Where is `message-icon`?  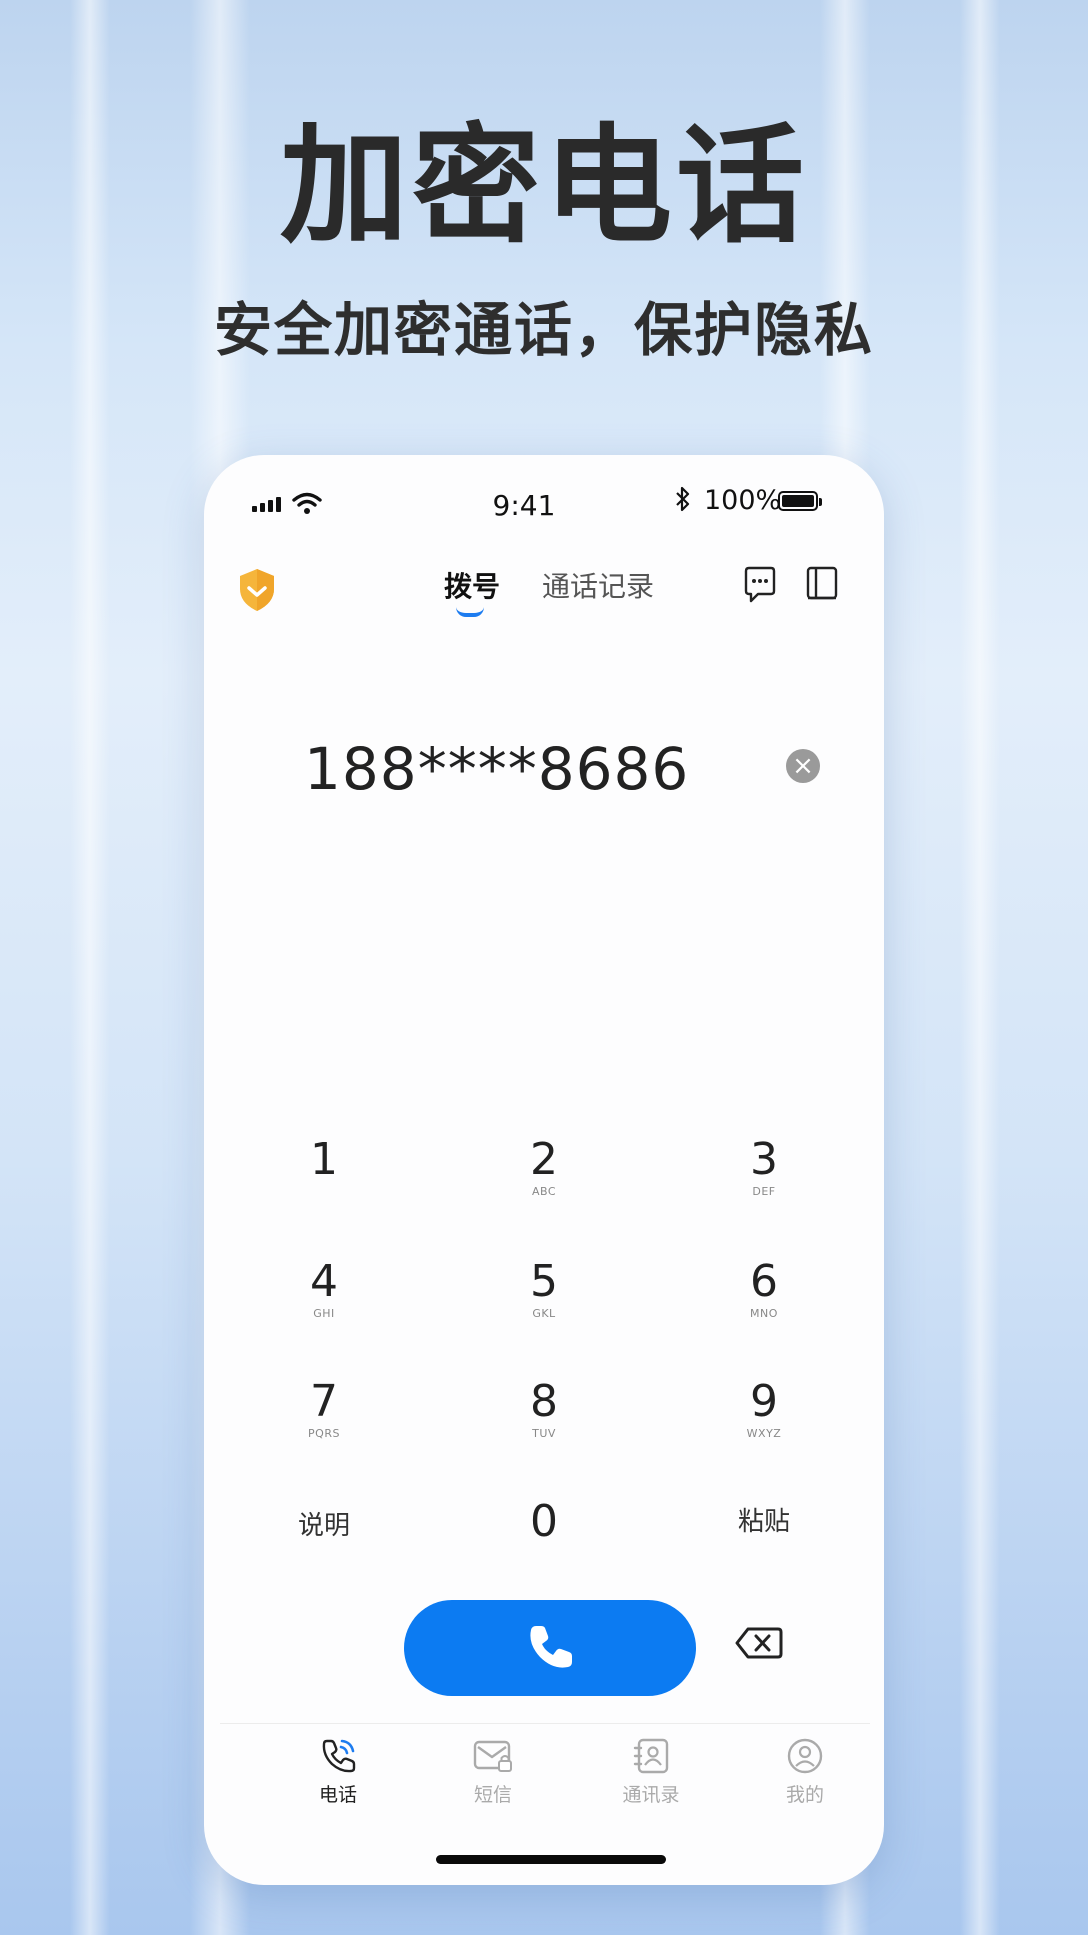
message-icon is located at coordinates (760, 585).